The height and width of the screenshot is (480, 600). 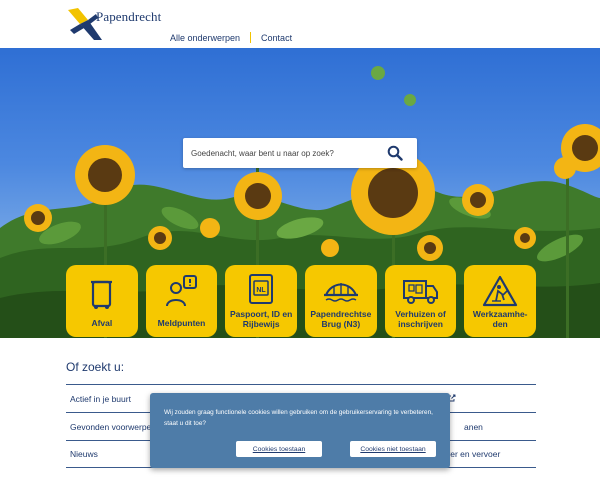 What do you see at coordinates (101, 294) in the screenshot?
I see `trash-bin-icon` at bounding box center [101, 294].